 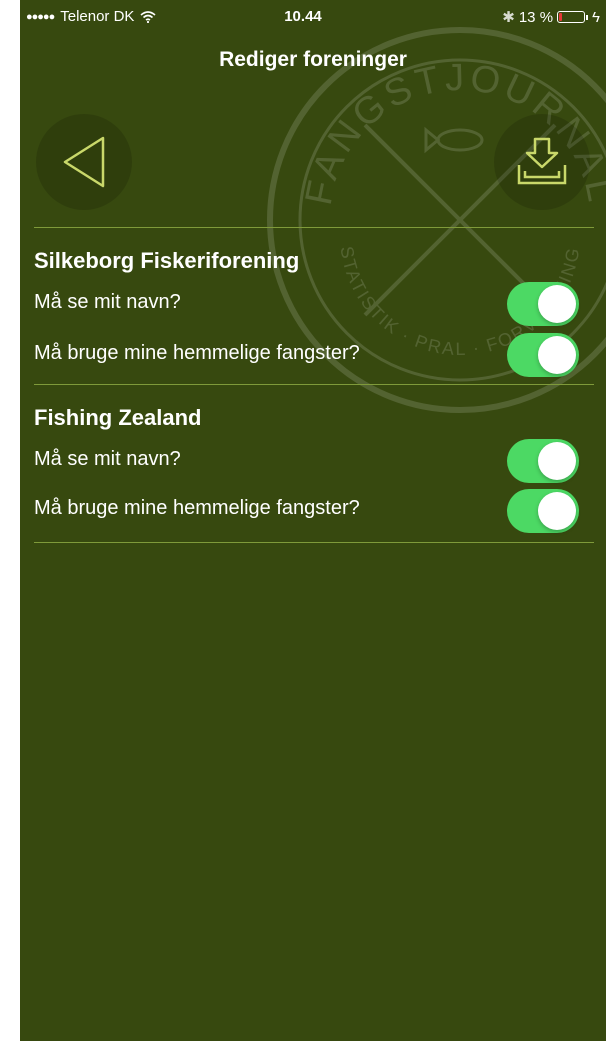 I want to click on toggle-secret-catches-silkeborg, so click(x=543, y=355).